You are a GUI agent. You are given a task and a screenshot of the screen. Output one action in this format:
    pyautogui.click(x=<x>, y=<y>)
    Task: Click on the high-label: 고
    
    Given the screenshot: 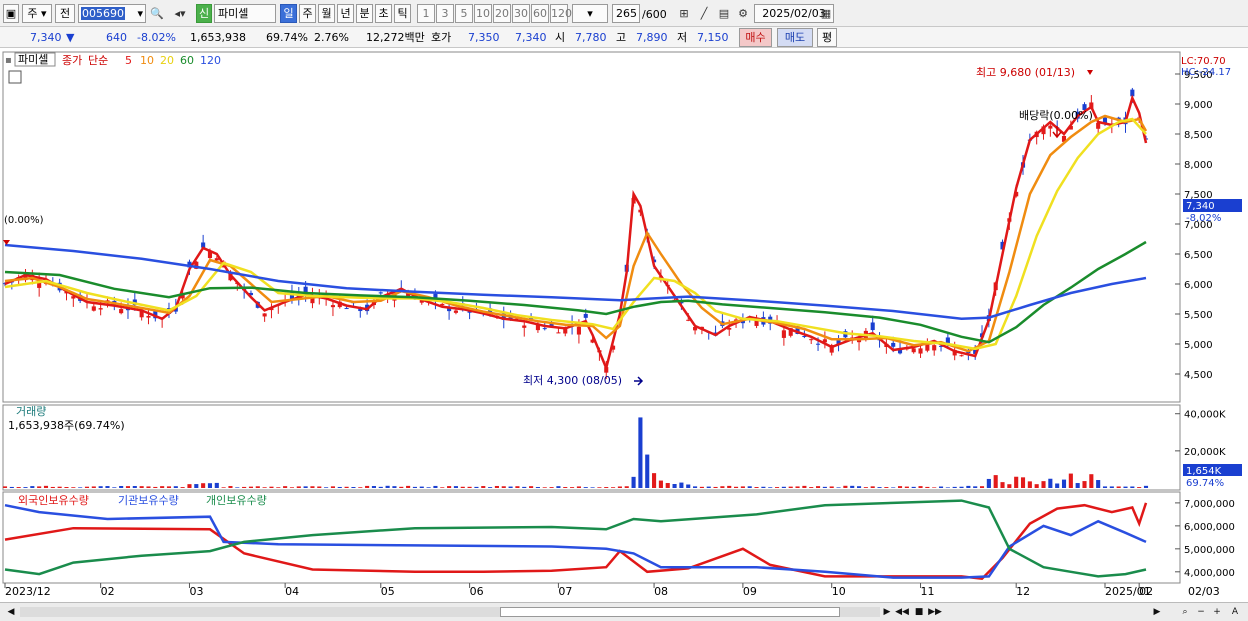 What is the action you would take?
    pyautogui.click(x=621, y=37)
    